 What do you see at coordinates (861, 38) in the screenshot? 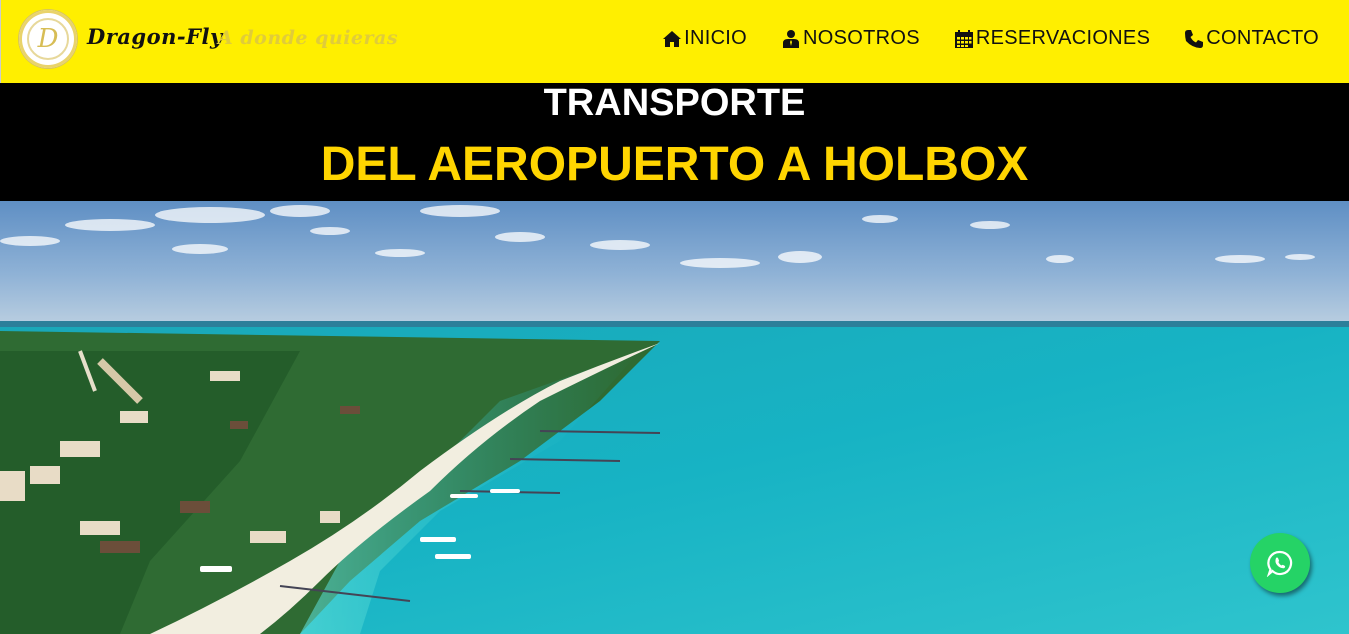
I see `nav-label: NOSOTROS` at bounding box center [861, 38].